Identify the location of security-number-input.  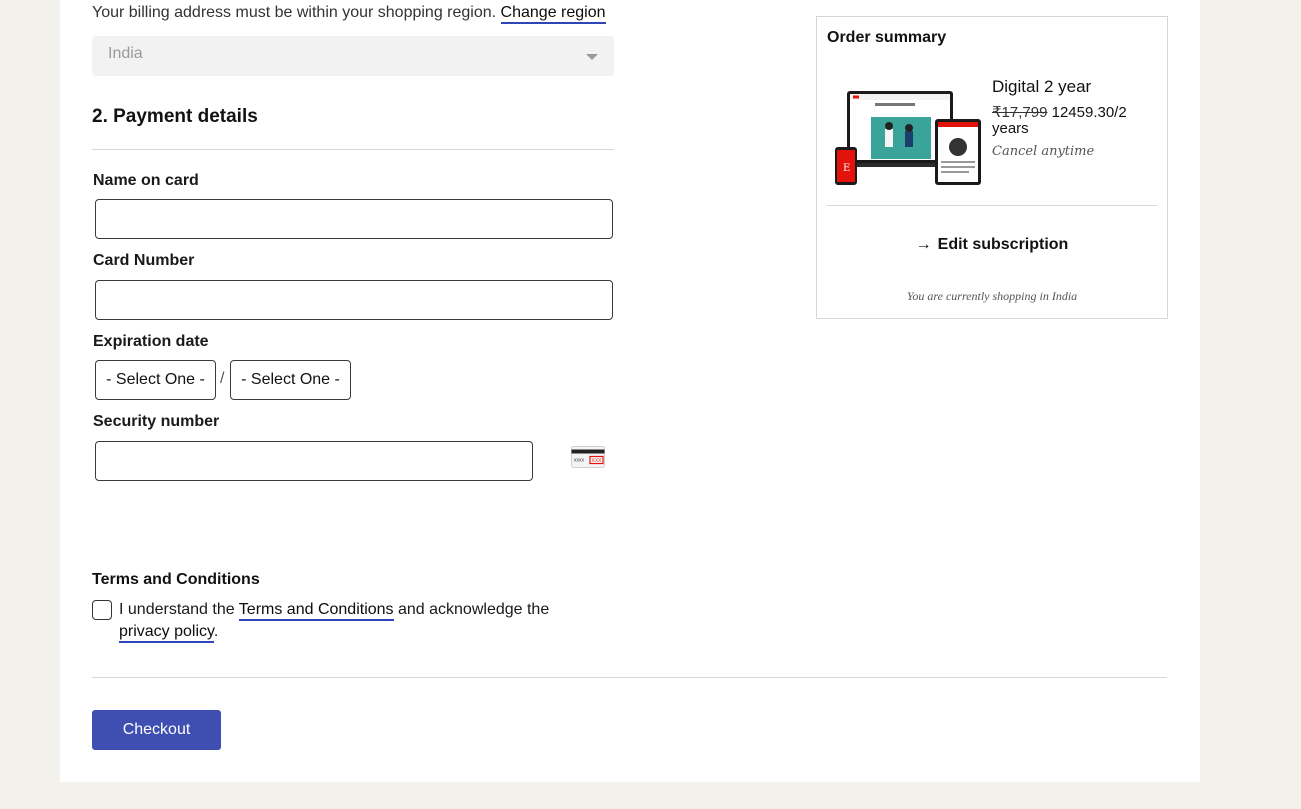
(314, 461).